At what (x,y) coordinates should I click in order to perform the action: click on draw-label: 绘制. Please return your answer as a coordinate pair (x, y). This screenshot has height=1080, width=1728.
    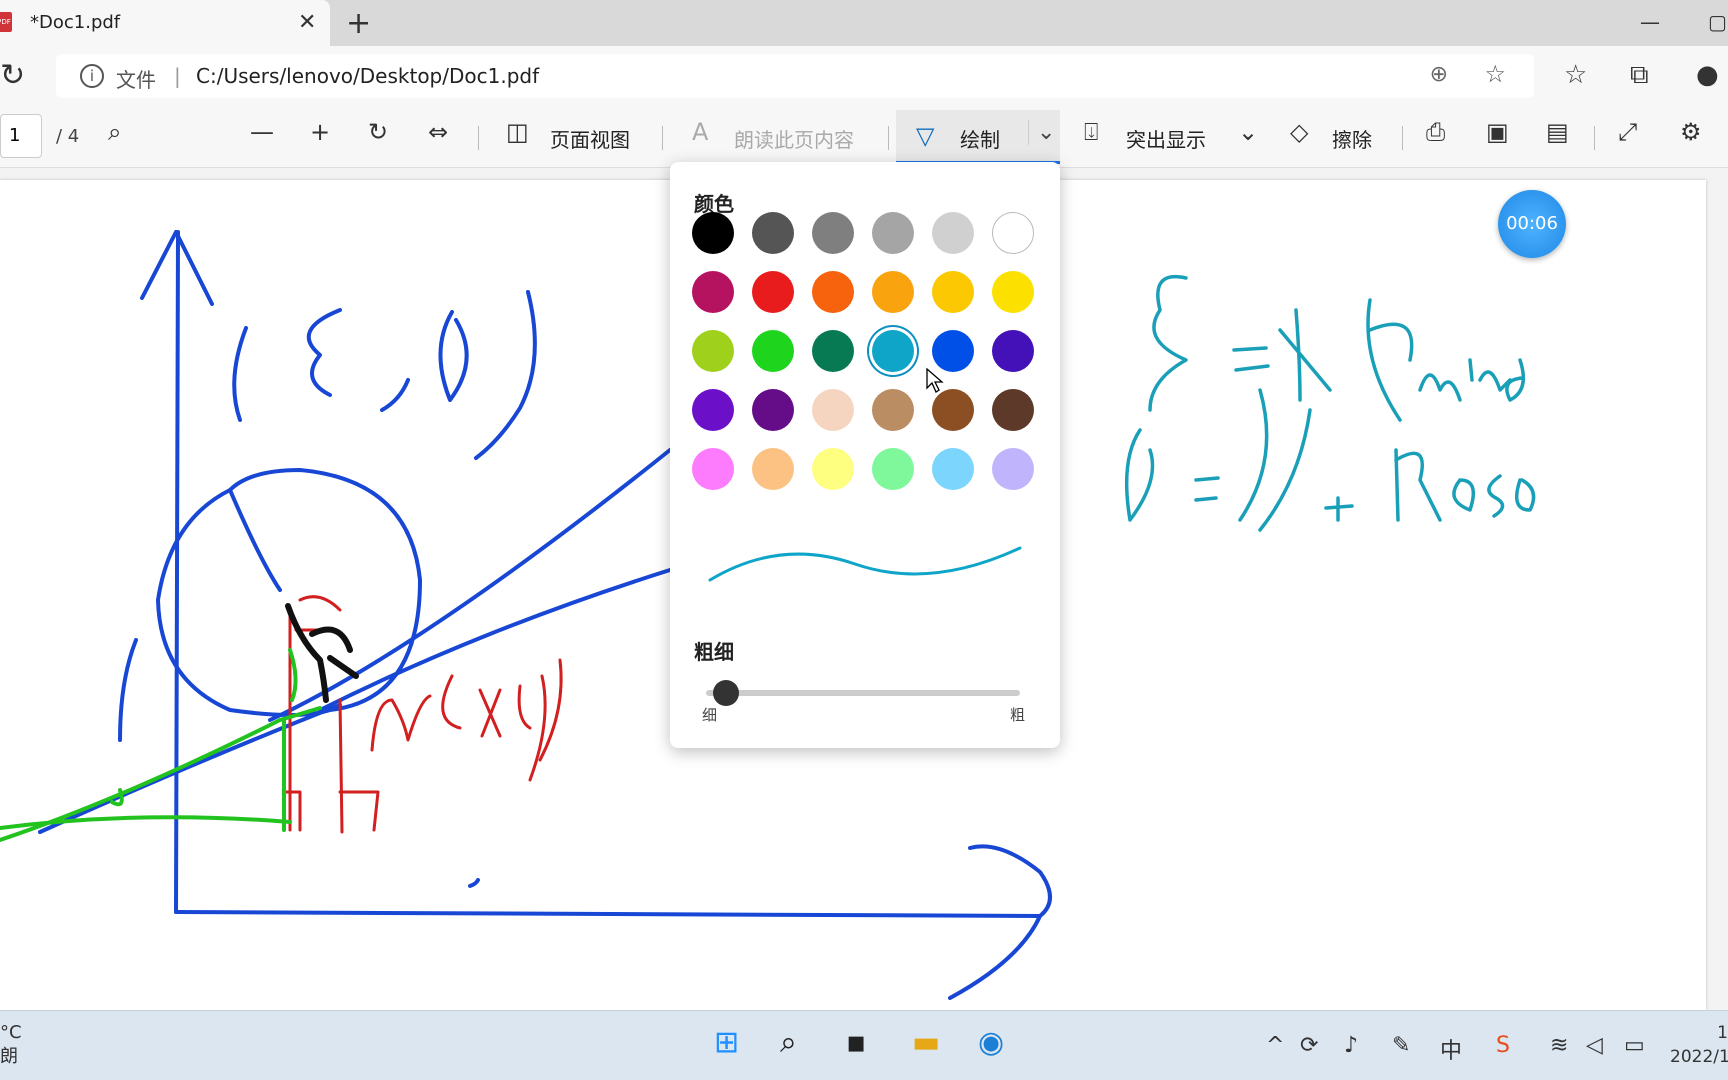
    Looking at the image, I should click on (980, 140).